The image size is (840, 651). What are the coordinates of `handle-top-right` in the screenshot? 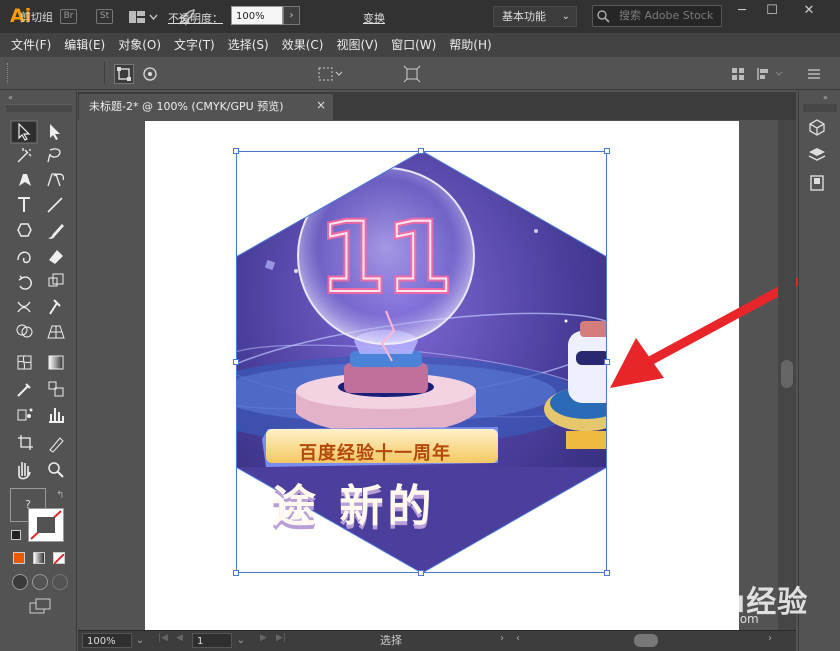 It's located at (607, 151).